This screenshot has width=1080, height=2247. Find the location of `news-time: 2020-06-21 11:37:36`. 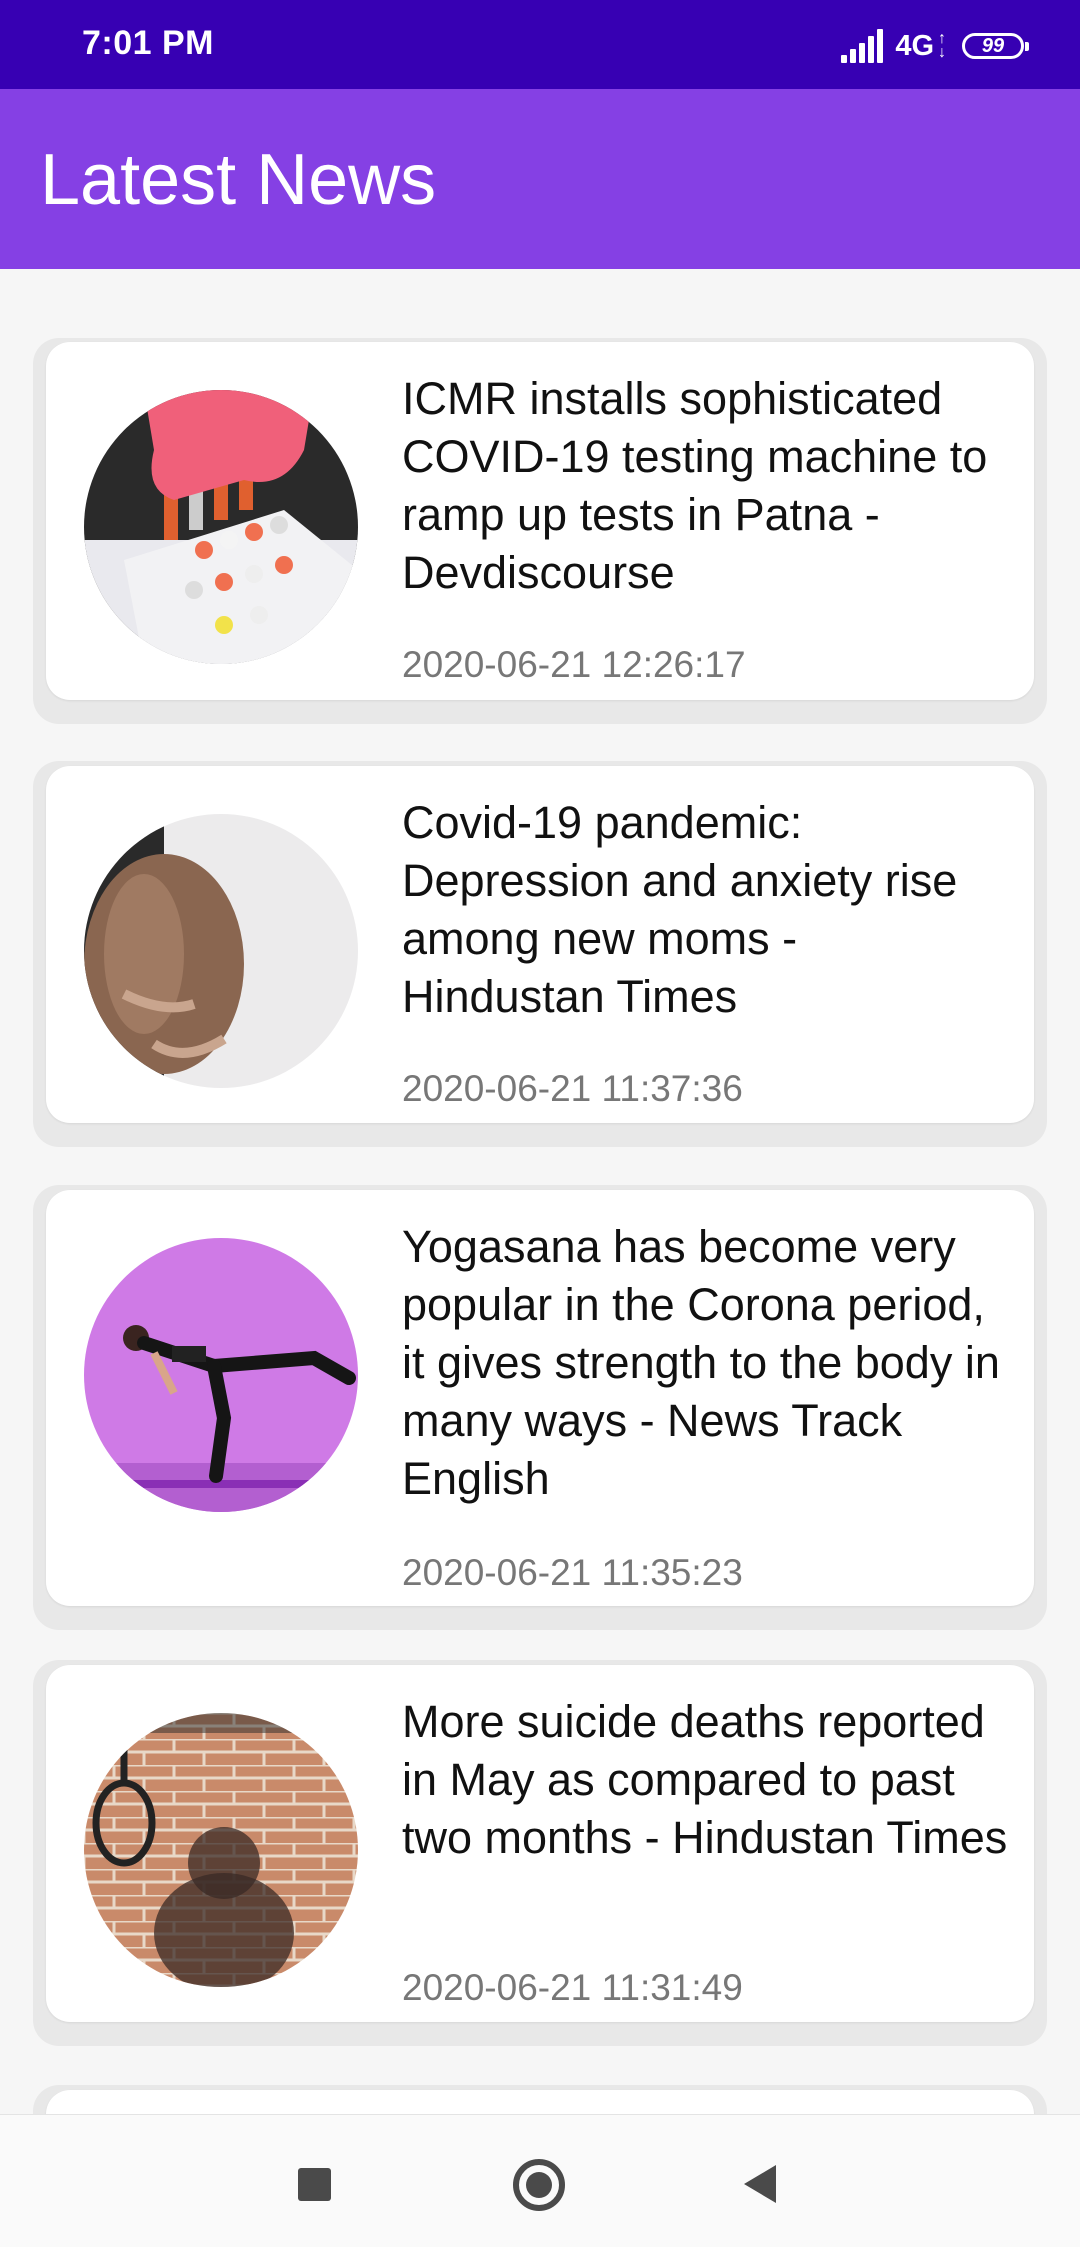

news-time: 2020-06-21 11:37:36 is located at coordinates (572, 1088).